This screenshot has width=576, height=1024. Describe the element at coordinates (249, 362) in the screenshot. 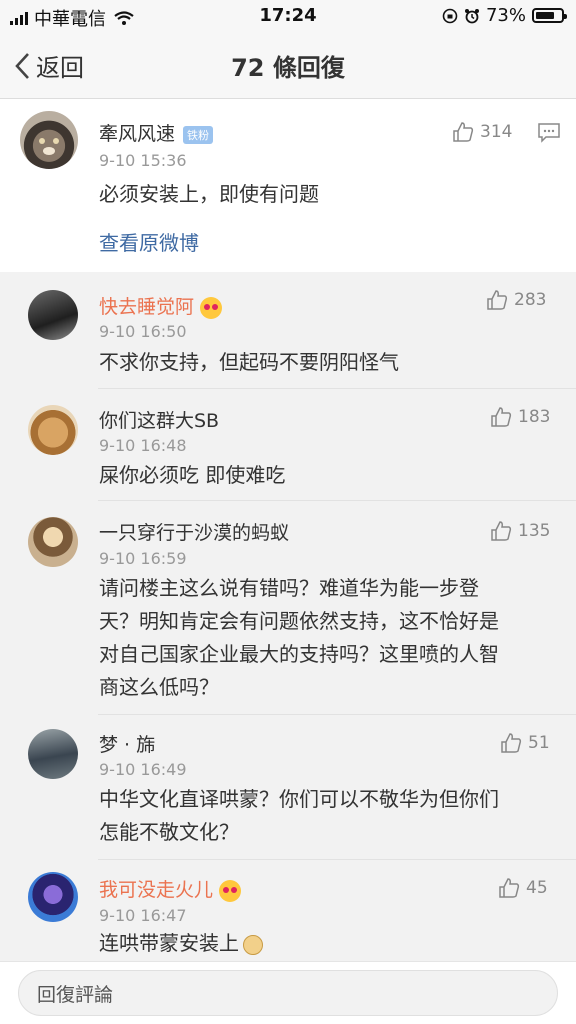

I see `reply-text: 不求你支持，但起码不要阴阳怪气` at that location.